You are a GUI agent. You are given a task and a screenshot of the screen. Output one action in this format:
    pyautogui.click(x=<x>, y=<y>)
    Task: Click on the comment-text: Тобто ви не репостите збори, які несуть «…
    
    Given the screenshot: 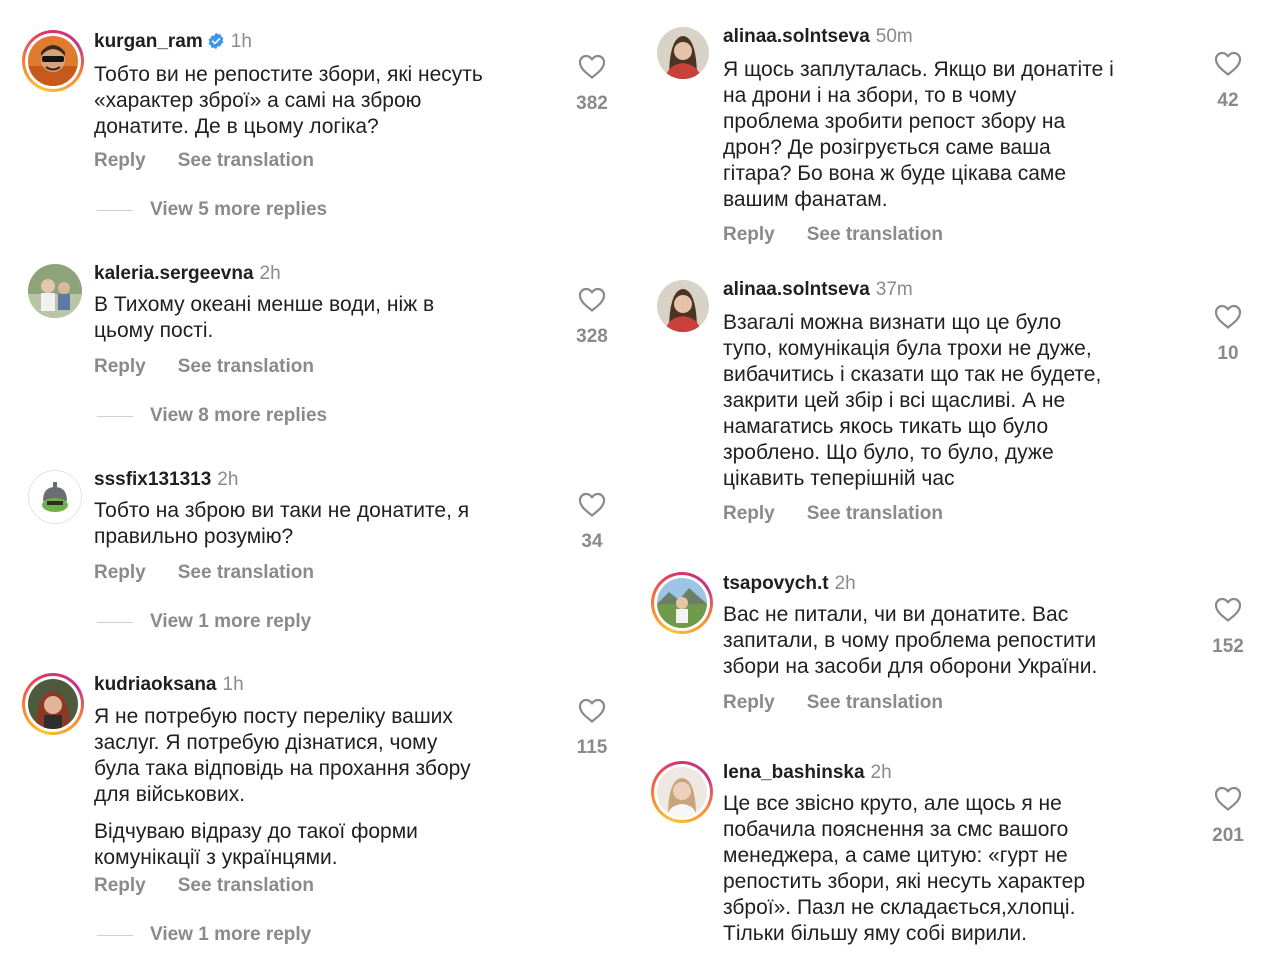 What is the action you would take?
    pyautogui.click(x=288, y=100)
    